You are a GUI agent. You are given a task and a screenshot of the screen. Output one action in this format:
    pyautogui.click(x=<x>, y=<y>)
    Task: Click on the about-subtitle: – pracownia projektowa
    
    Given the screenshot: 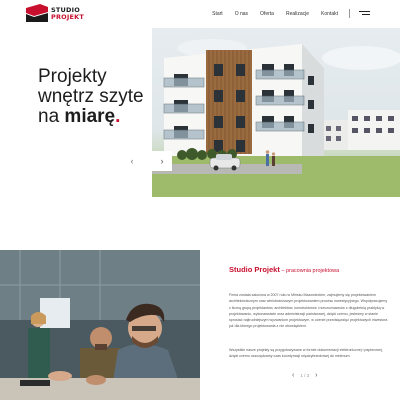 What is the action you would take?
    pyautogui.click(x=309, y=271)
    